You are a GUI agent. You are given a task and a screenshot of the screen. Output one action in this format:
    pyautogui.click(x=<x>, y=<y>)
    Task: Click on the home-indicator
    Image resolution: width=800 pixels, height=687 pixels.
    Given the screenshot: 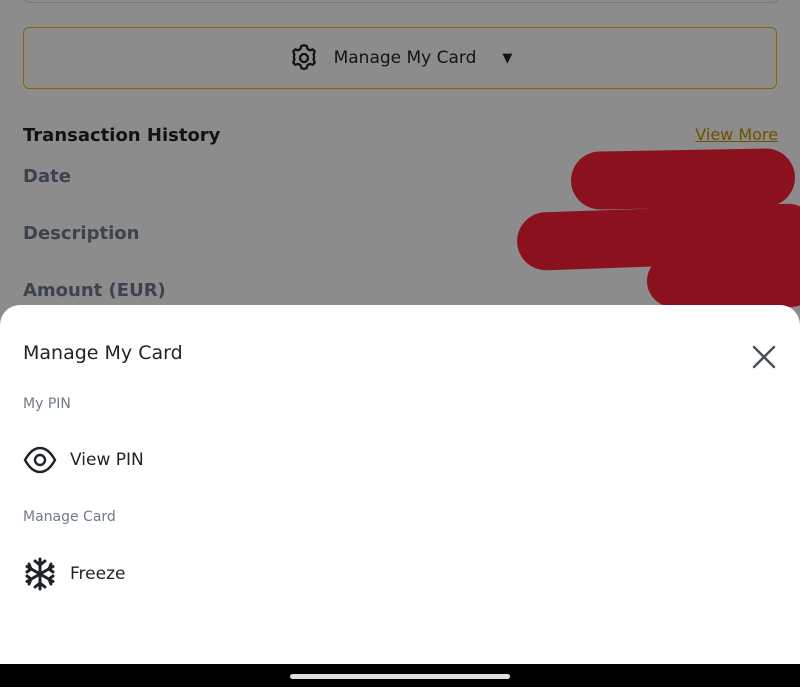 What is the action you would take?
    pyautogui.click(x=400, y=676)
    